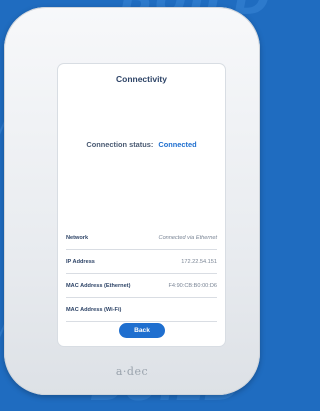 Image resolution: width=320 pixels, height=411 pixels. Describe the element at coordinates (120, 144) in the screenshot. I see `connection-status-label: Connection status:` at that location.